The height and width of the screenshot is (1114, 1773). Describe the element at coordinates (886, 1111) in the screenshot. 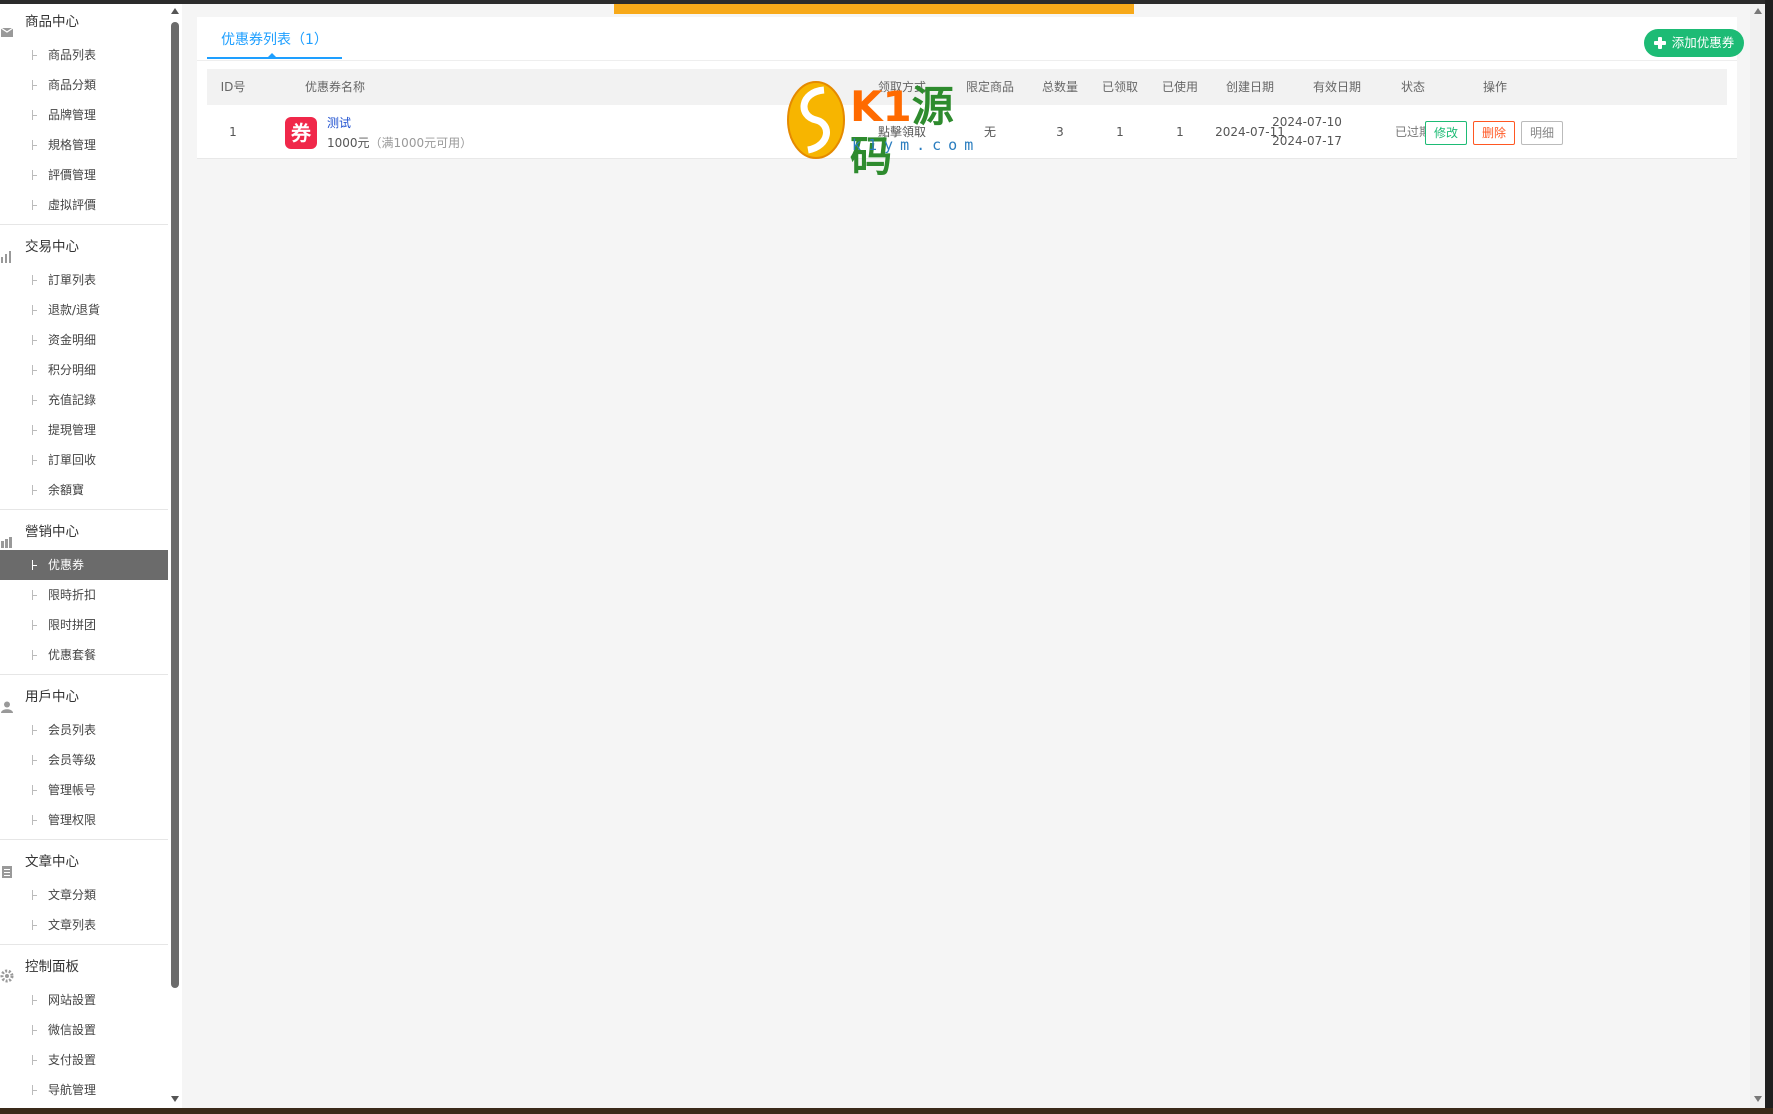

I see `desktop-strip` at that location.